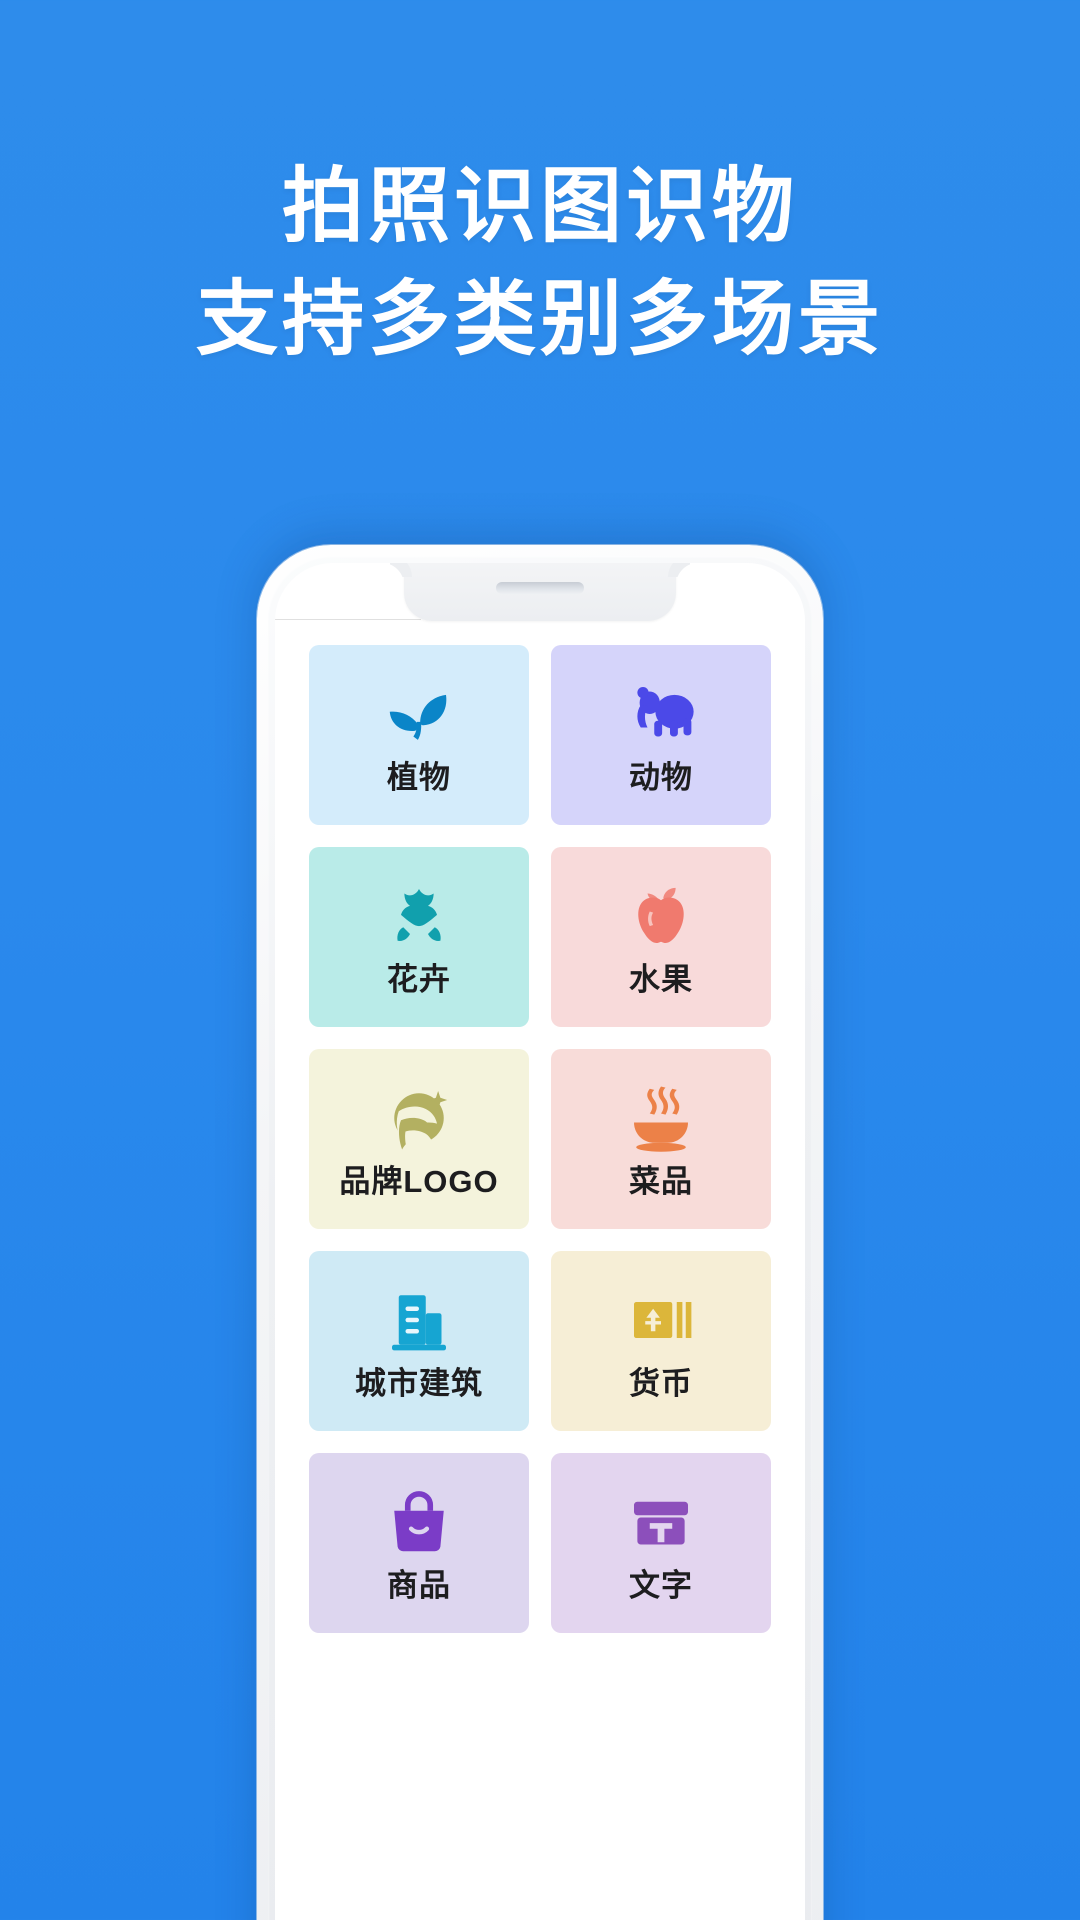 The image size is (1080, 1920). I want to click on category-card-label: 植物, so click(419, 777).